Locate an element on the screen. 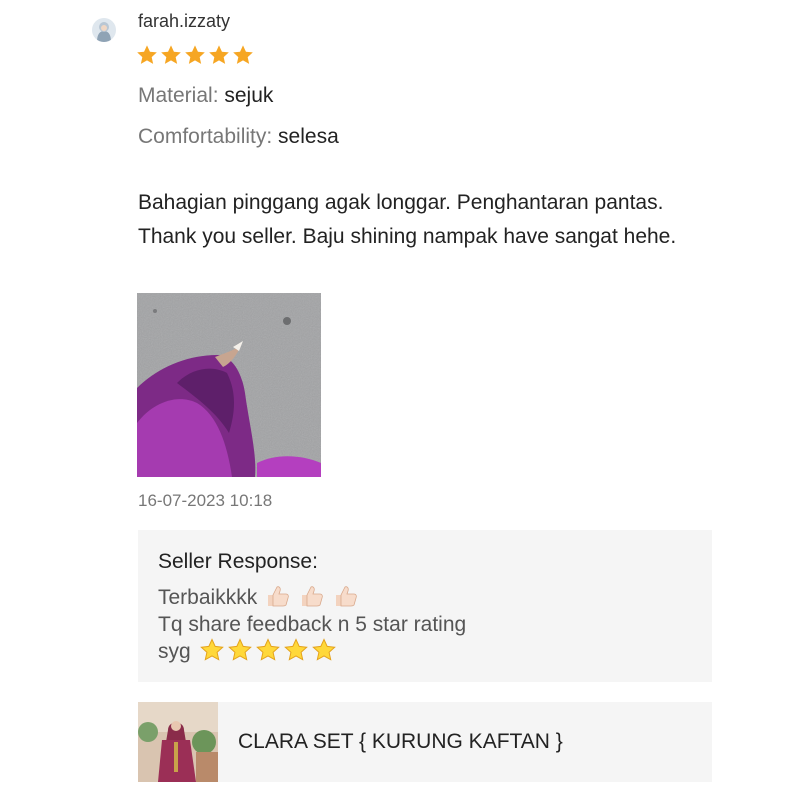 The width and height of the screenshot is (800, 800). review-timestamp: 16-07-2023 10:18 is located at coordinates (205, 500).